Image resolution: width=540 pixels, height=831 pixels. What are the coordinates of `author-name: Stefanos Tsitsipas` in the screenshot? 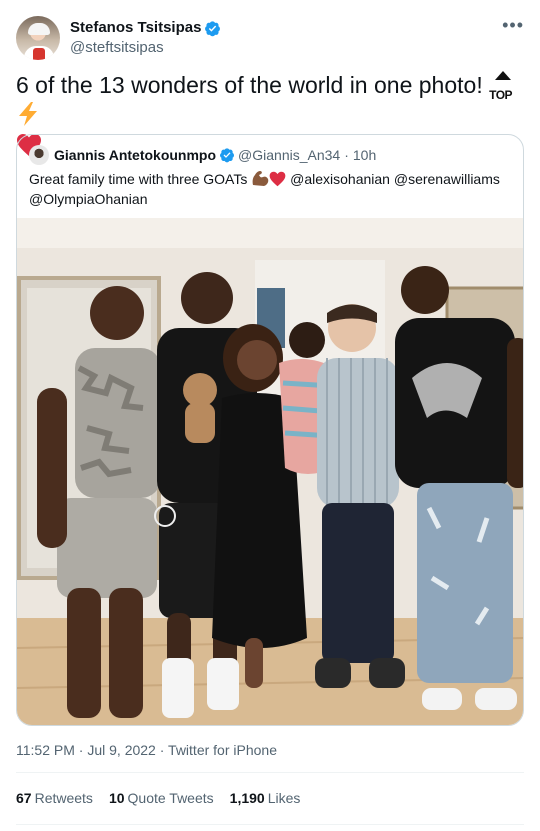 It's located at (135, 28).